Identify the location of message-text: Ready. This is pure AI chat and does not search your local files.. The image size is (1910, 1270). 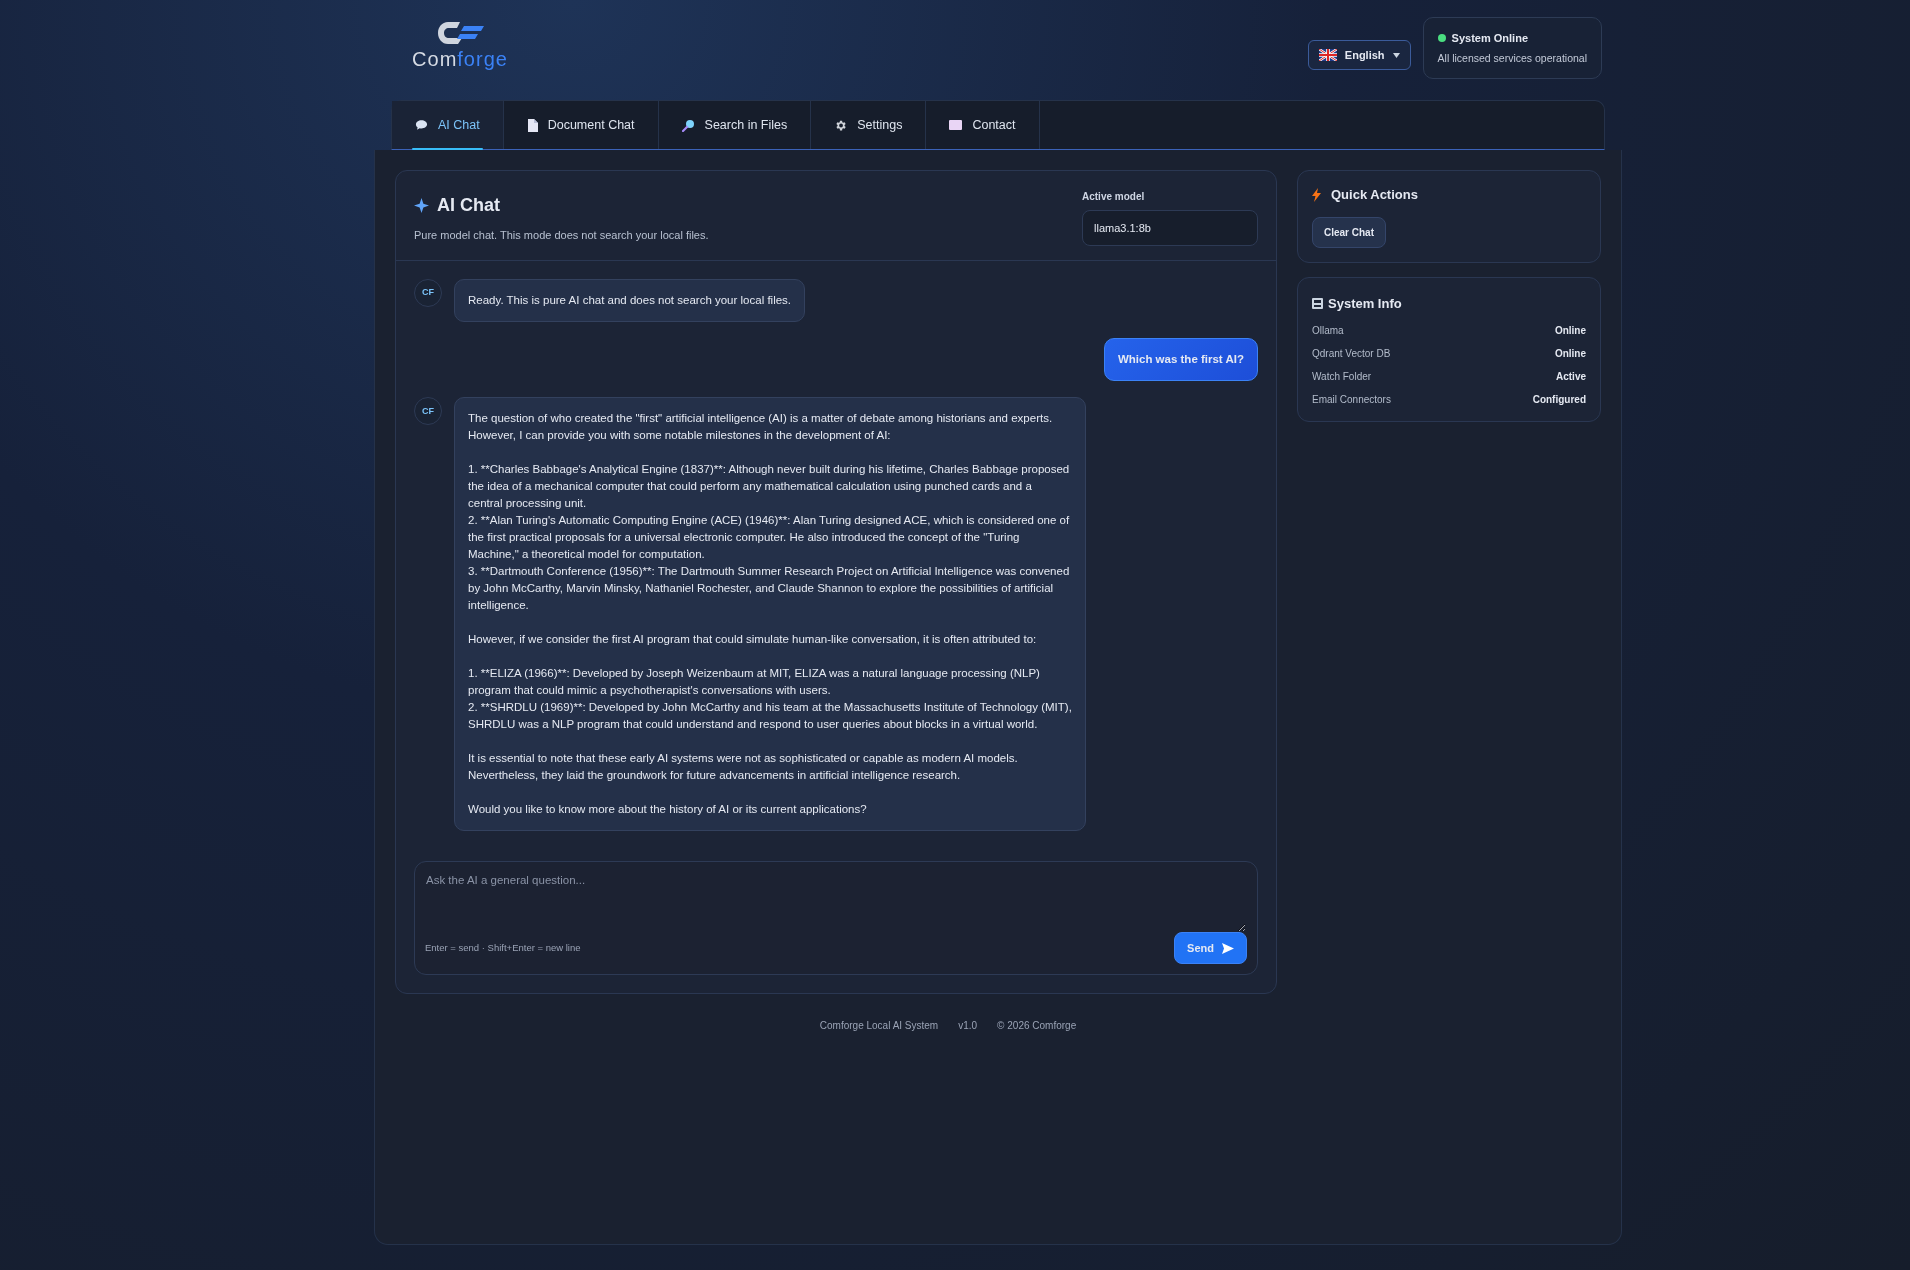
(630, 300).